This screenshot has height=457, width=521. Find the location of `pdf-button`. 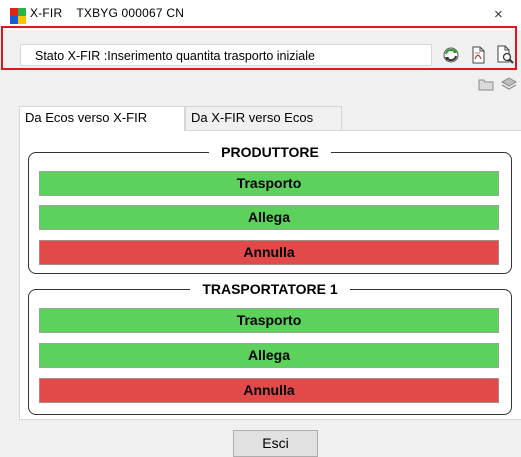

pdf-button is located at coordinates (478, 55).